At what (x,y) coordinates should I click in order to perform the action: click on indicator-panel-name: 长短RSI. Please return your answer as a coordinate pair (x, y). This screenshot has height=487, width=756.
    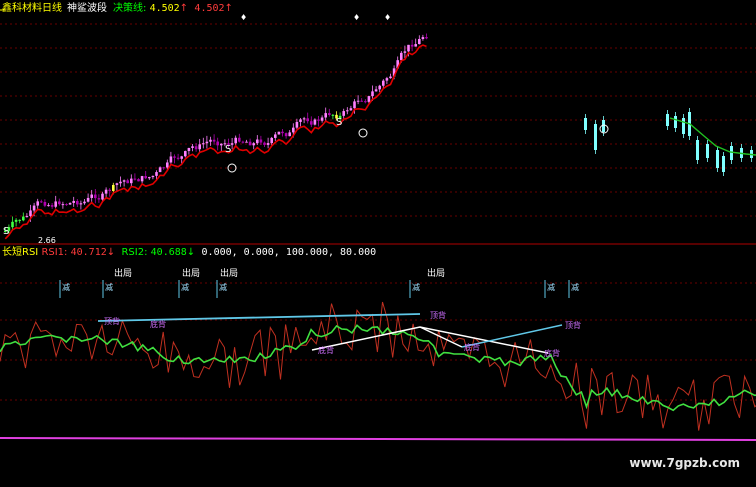
    Looking at the image, I should click on (20, 252).